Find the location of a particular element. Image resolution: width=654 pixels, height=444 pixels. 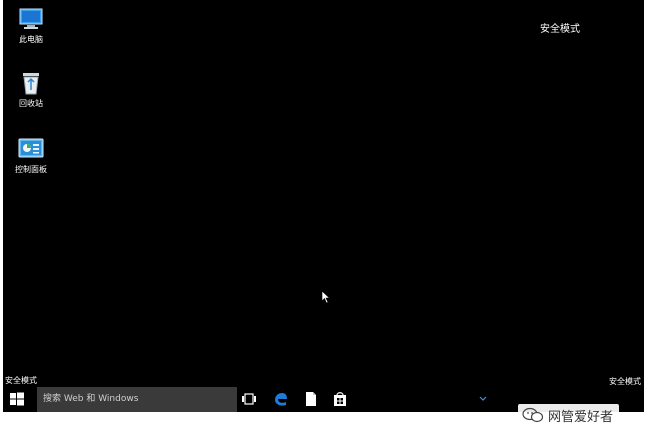

desktop-icon-control-panel: 控制面板 is located at coordinates (31, 155).